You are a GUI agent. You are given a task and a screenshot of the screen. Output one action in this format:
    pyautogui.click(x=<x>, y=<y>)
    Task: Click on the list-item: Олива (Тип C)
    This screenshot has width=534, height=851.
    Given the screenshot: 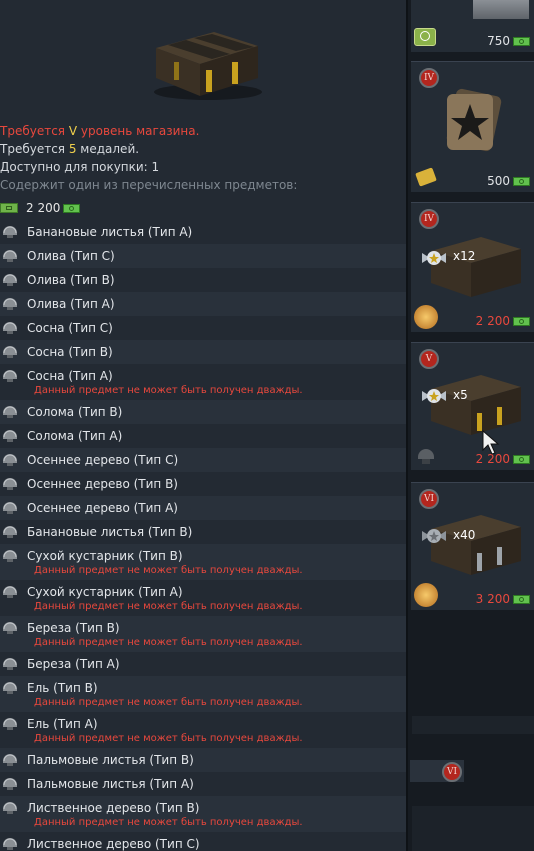 What is the action you would take?
    pyautogui.click(x=203, y=256)
    